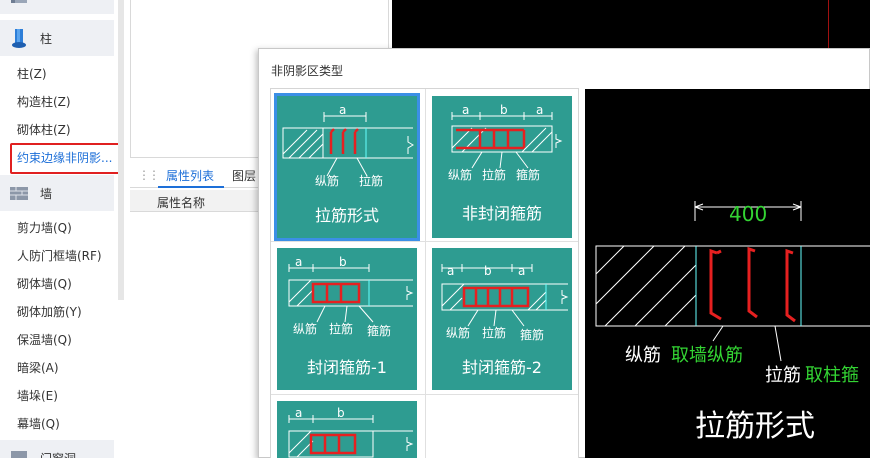 The height and width of the screenshot is (458, 870). I want to click on door-window-icon, so click(19, 454).